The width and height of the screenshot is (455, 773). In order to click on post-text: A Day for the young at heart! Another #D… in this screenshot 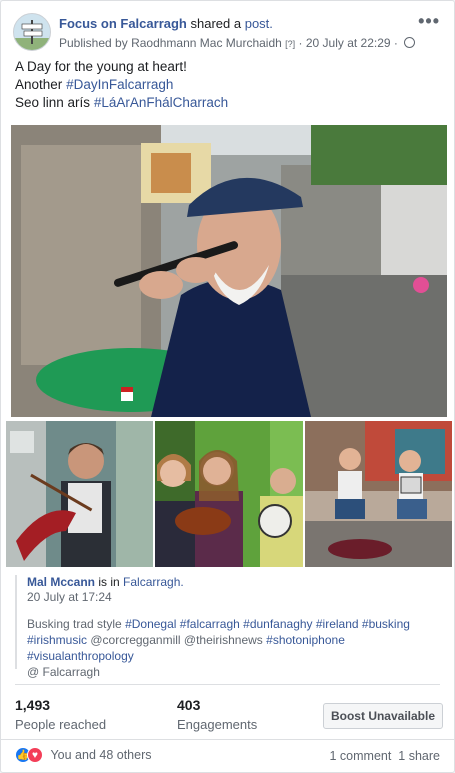, I will do `click(121, 85)`.